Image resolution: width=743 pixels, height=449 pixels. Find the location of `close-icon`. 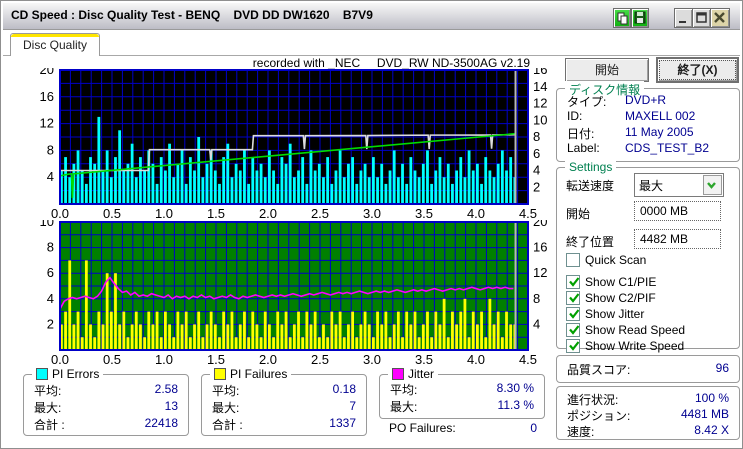

close-icon is located at coordinates (720, 18).